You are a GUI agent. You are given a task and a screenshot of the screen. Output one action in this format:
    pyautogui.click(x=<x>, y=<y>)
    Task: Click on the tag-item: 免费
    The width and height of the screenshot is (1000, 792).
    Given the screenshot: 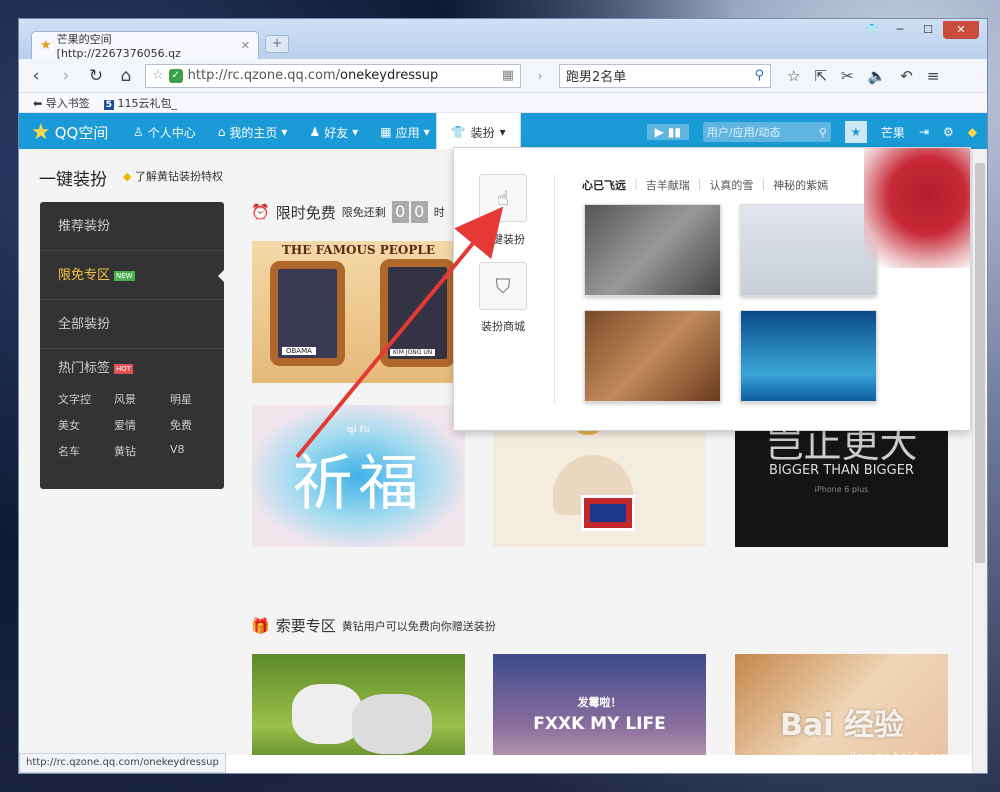 What is the action you would take?
    pyautogui.click(x=198, y=425)
    